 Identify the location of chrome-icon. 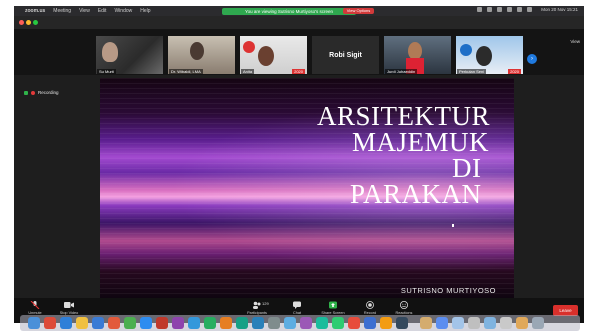
(82, 323).